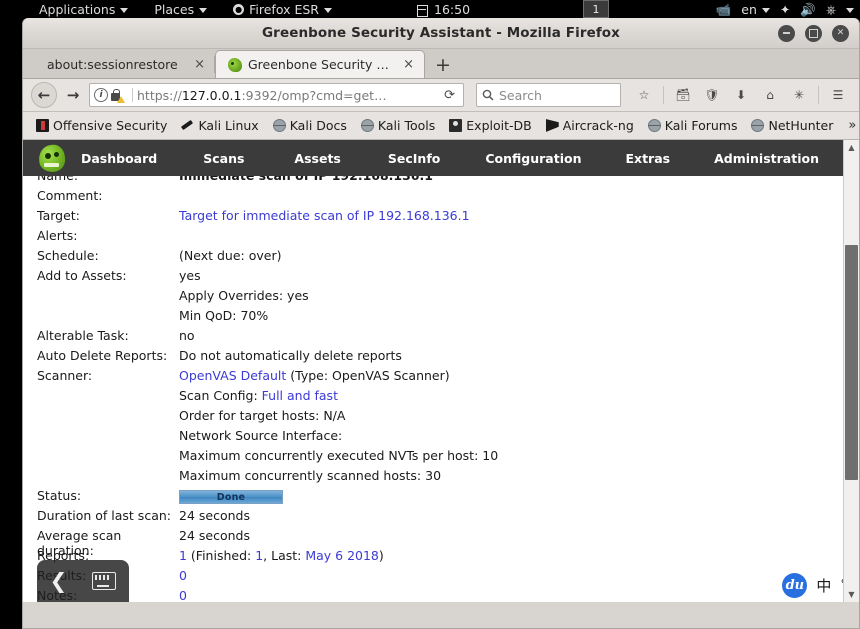  What do you see at coordinates (228, 125) in the screenshot?
I see `bookmark-label: Kali Linux` at bounding box center [228, 125].